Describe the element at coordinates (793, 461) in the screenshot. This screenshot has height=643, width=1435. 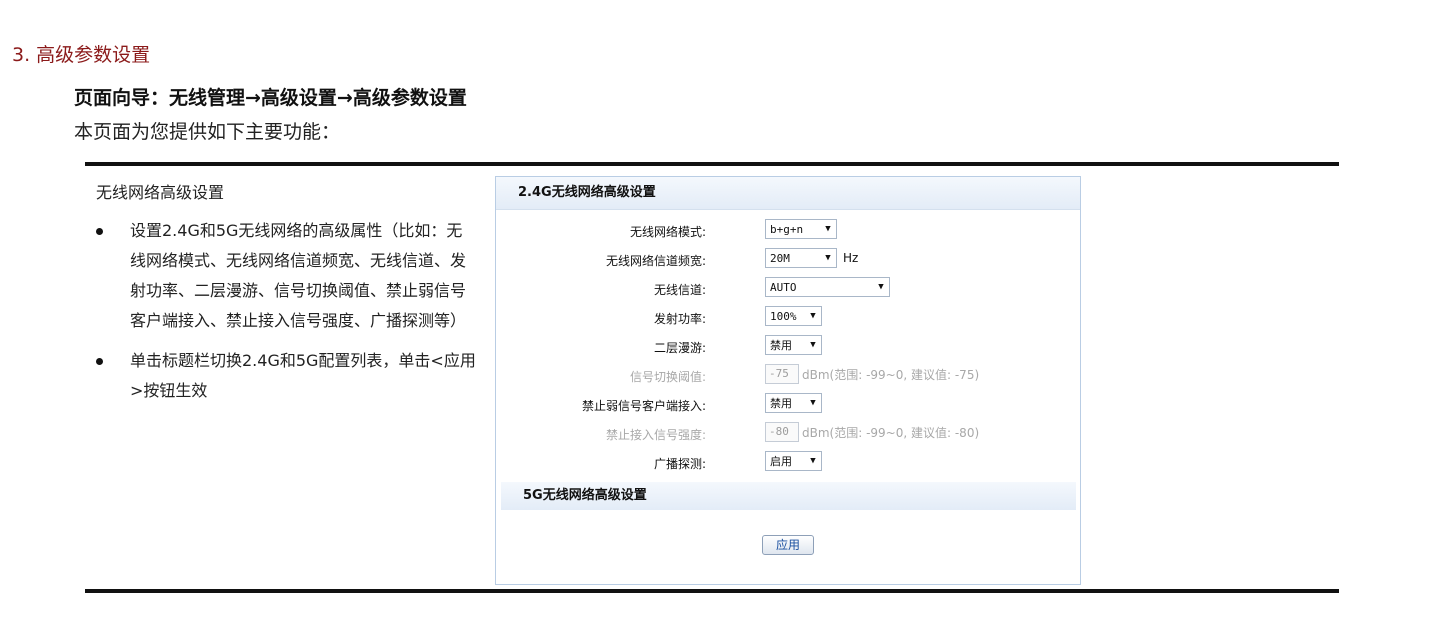
I see `select-broadcast-probe: 启用 ▼` at that location.